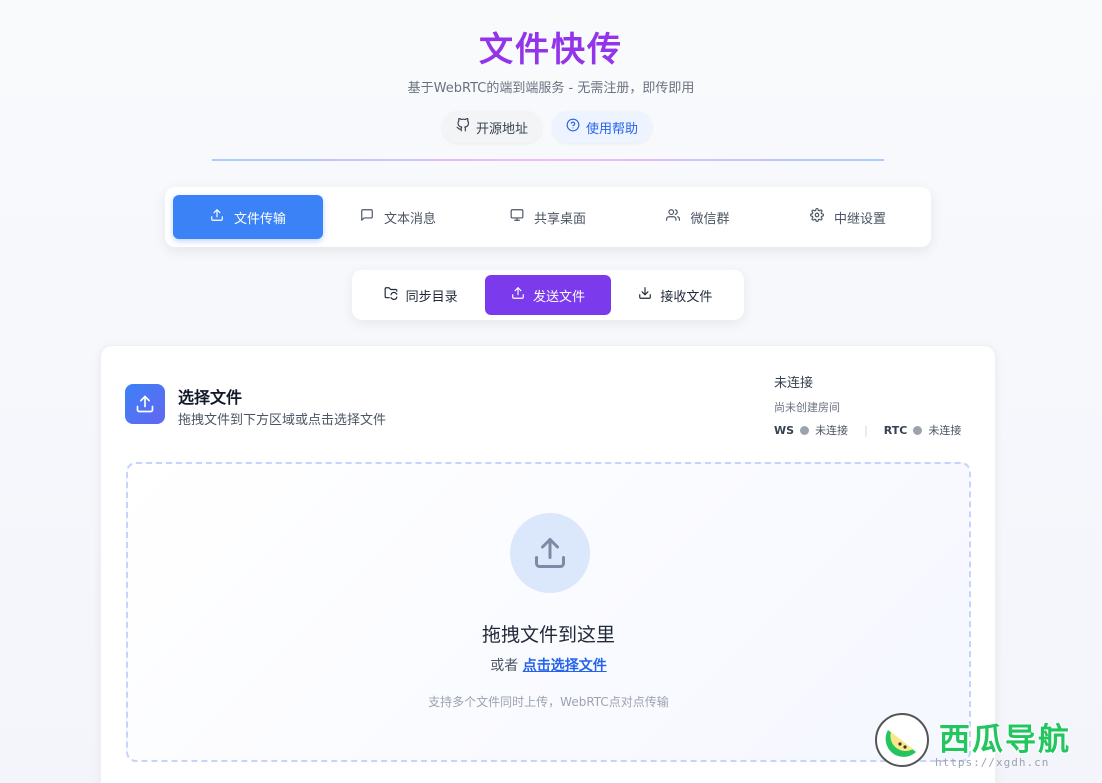 The image size is (1102, 783). Describe the element at coordinates (548, 702) in the screenshot. I see `dropzone-hint: 支持多个文件同时上传，WebRTC点对点传输` at that location.